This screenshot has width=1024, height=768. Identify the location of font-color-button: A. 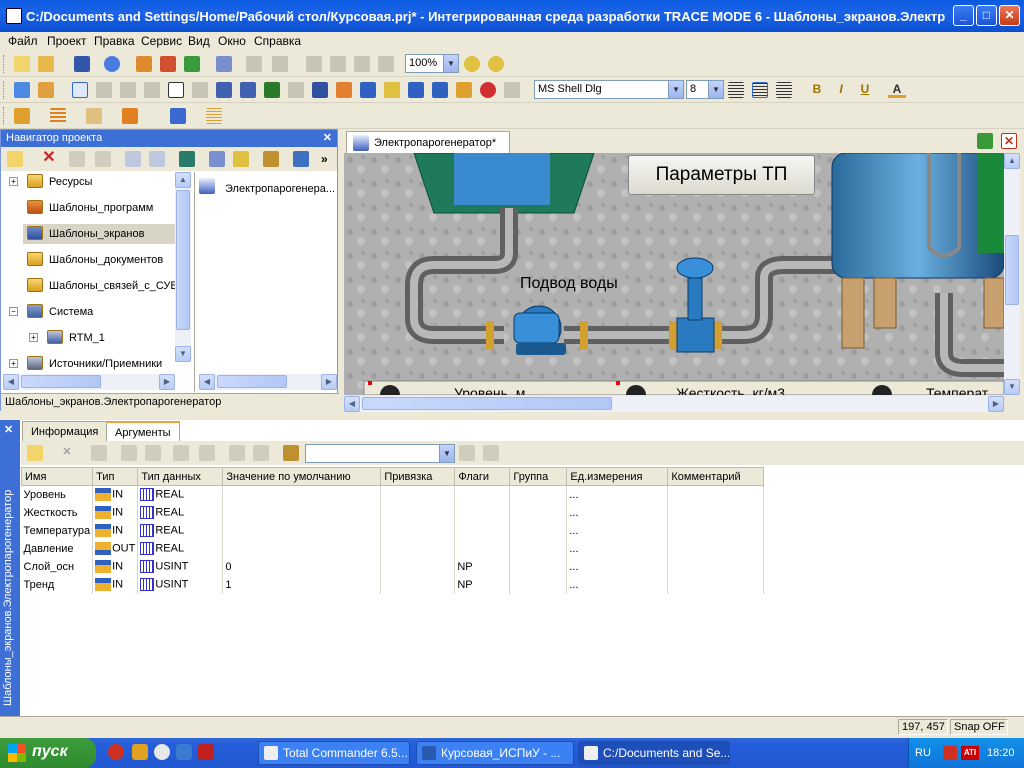
(897, 90).